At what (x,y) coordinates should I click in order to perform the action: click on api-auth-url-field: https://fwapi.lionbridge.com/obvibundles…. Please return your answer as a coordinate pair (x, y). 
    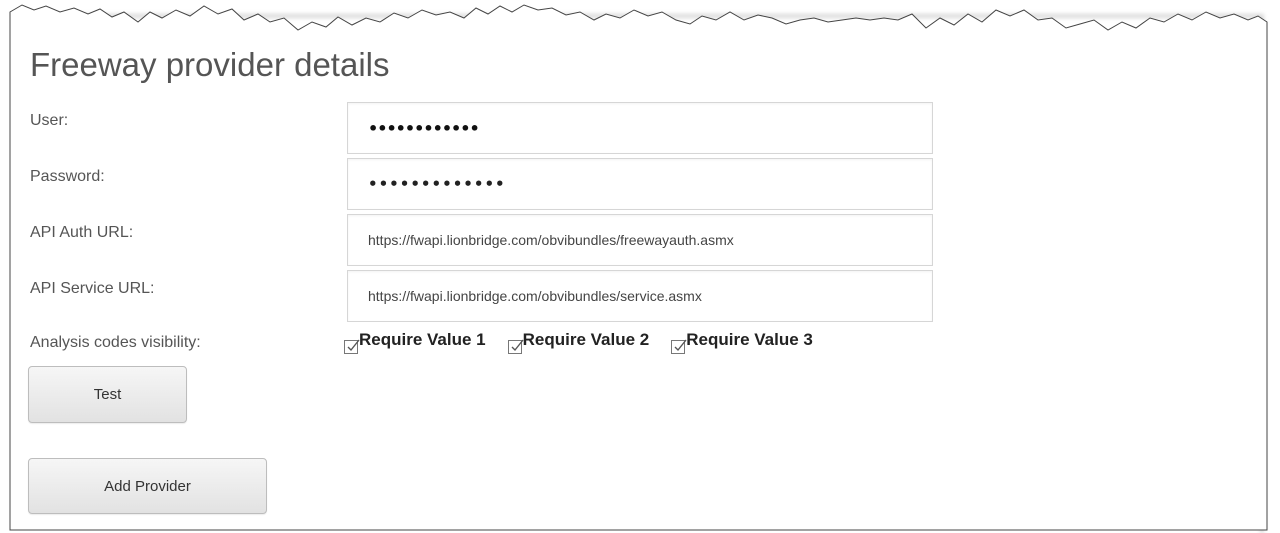
    Looking at the image, I should click on (640, 240).